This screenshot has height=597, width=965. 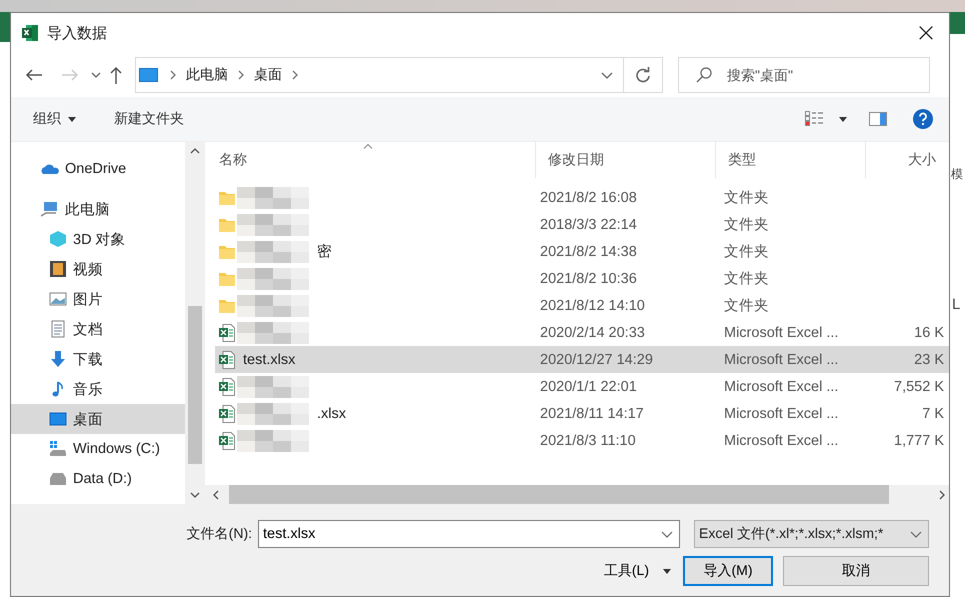 I want to click on date-cell-text: 2021/8/3 11:10, so click(x=588, y=440).